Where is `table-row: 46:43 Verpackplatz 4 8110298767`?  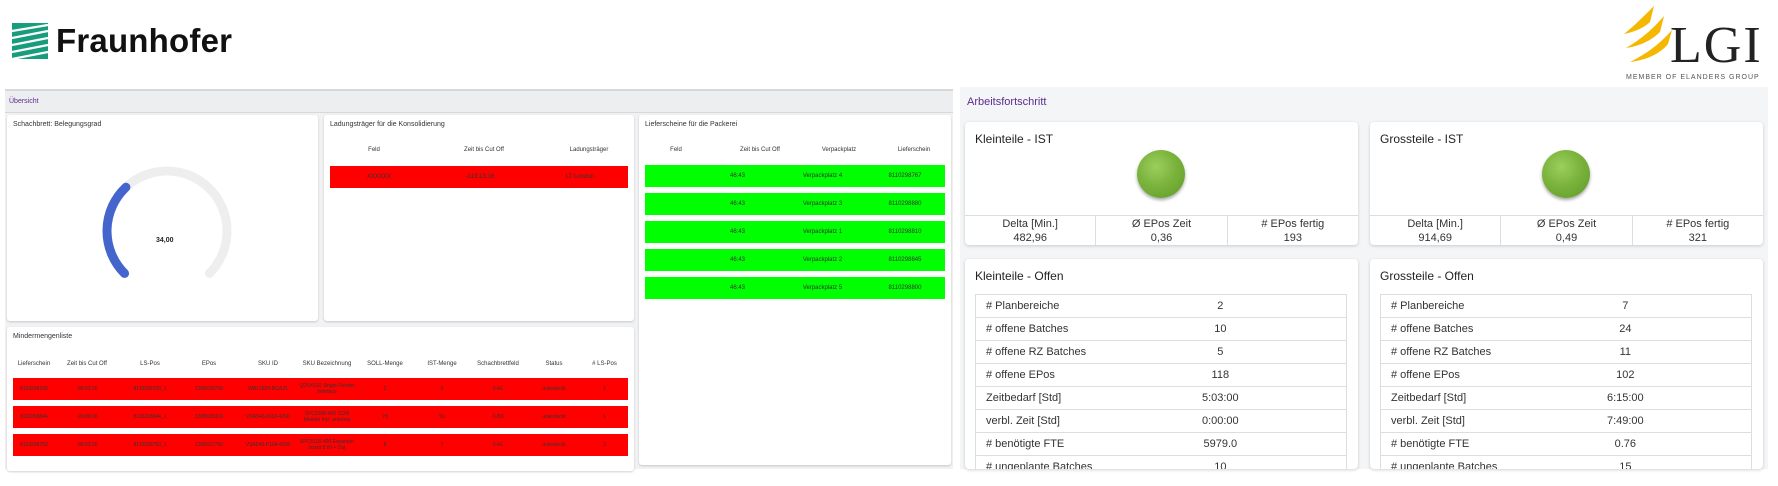
table-row: 46:43 Verpackplatz 4 8110298767 is located at coordinates (795, 176).